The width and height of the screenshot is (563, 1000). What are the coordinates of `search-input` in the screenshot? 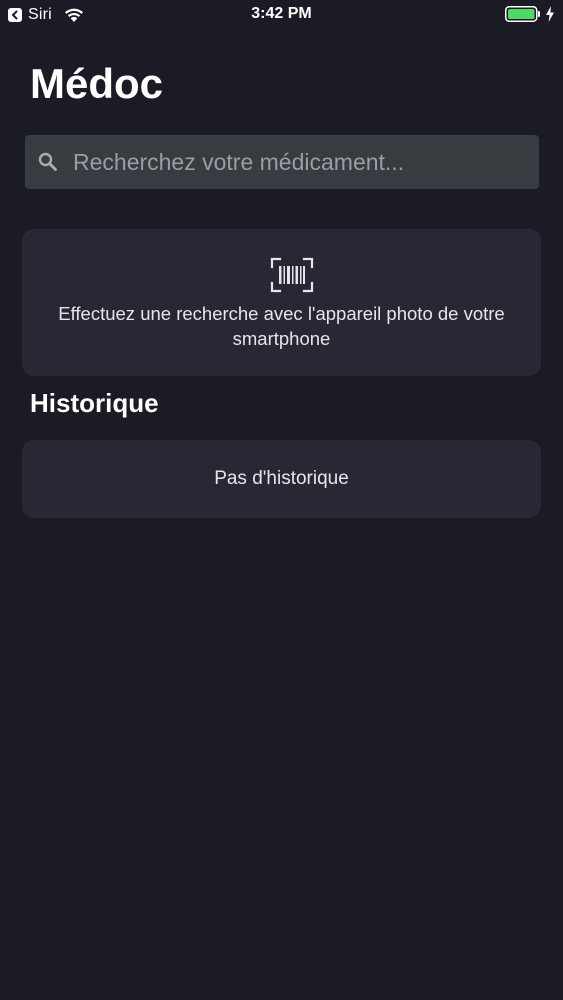 It's located at (299, 162).